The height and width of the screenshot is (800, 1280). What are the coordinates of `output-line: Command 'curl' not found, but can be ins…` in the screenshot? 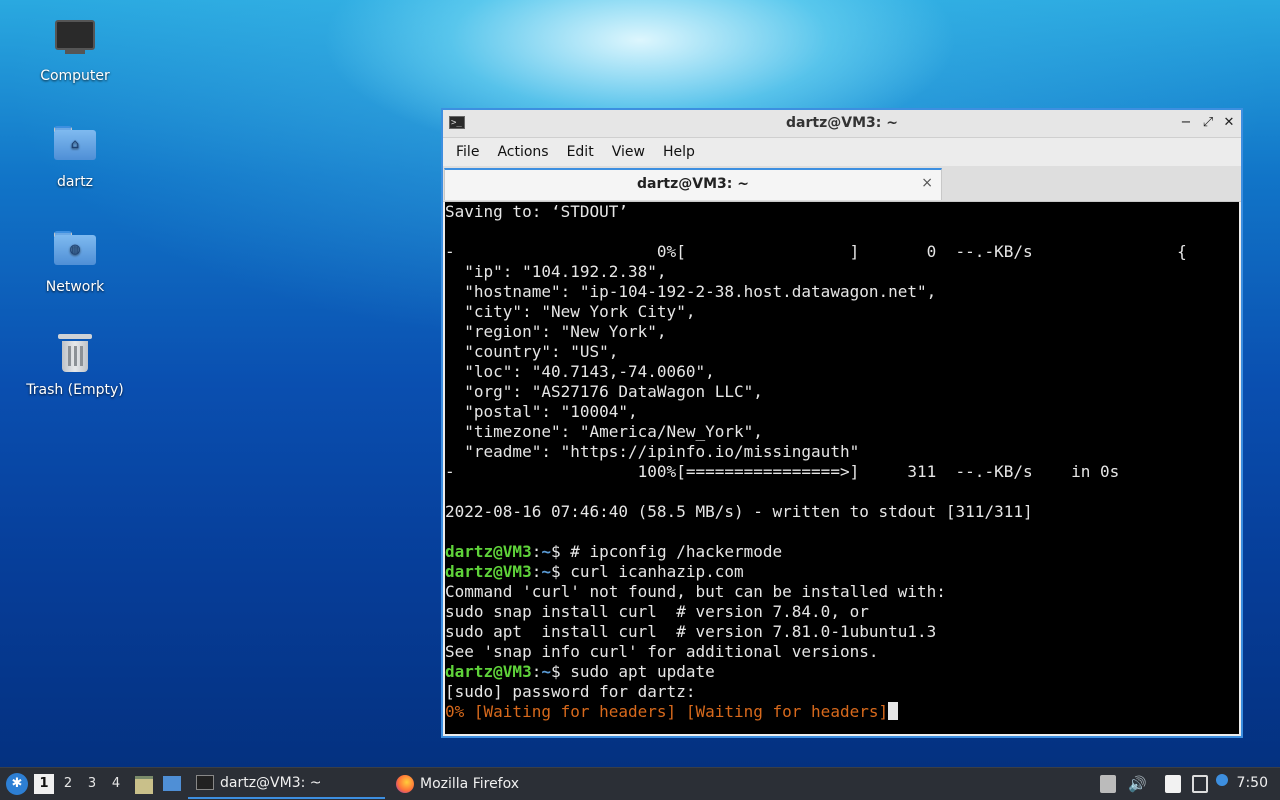 It's located at (695, 591).